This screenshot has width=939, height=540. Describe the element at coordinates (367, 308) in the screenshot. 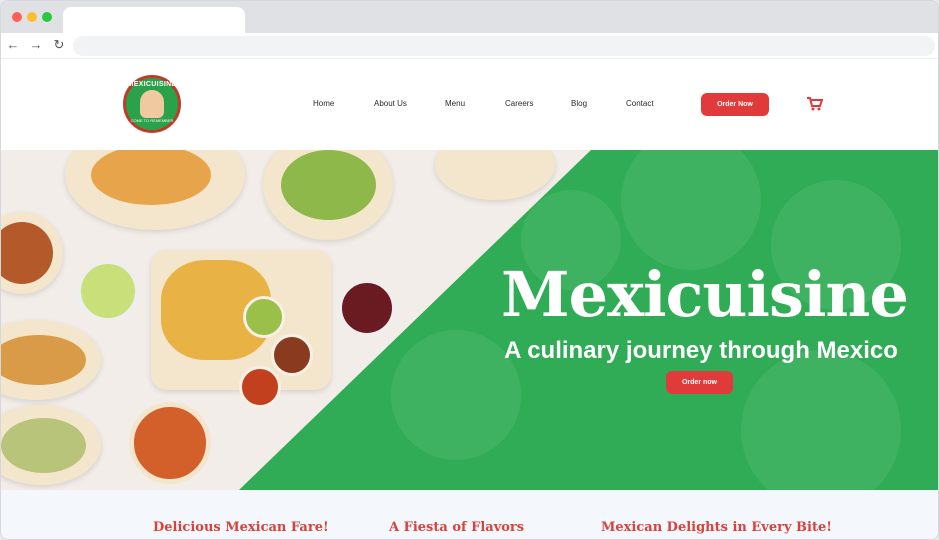

I see `drink-image` at that location.